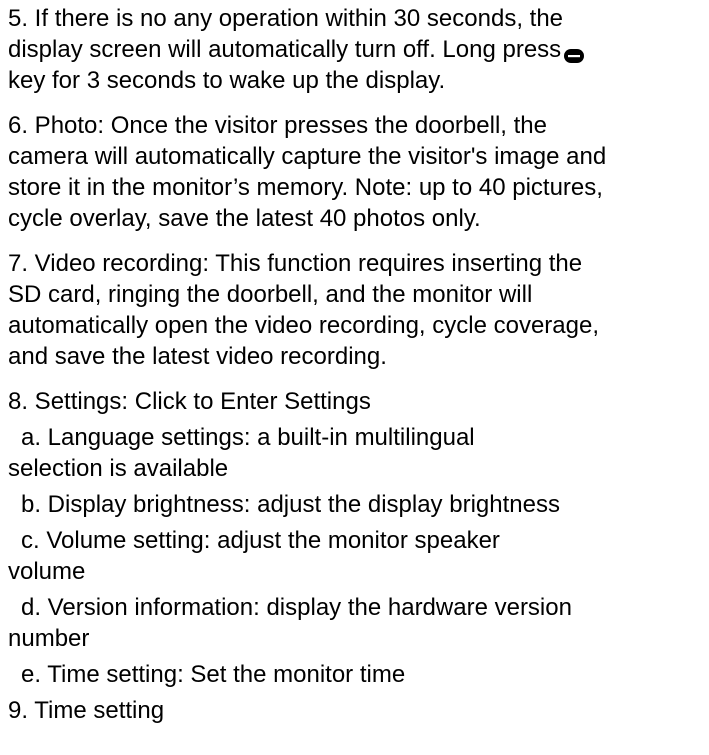  I want to click on item-8-heading: 8. Settings: Click to Enter Settings, so click(189, 401).